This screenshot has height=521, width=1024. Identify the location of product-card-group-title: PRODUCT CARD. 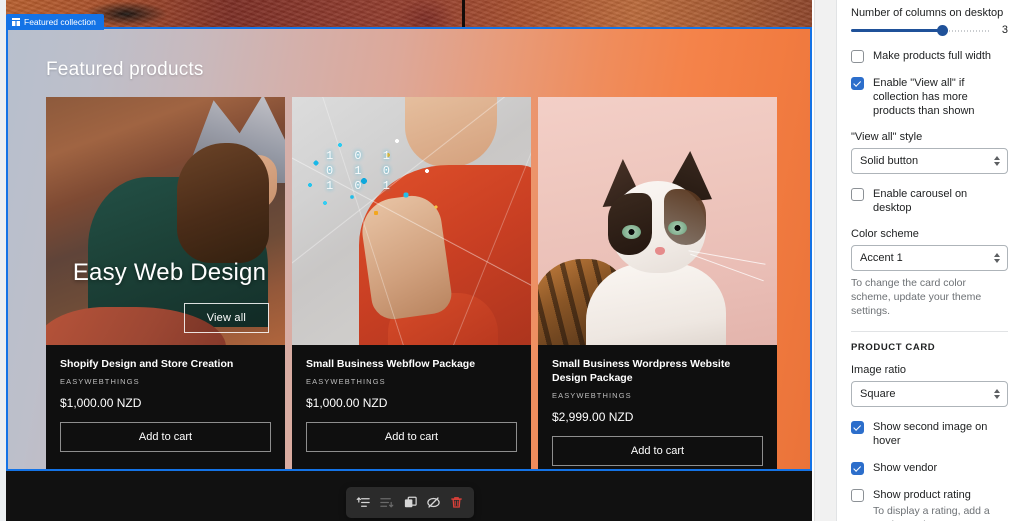
(893, 347).